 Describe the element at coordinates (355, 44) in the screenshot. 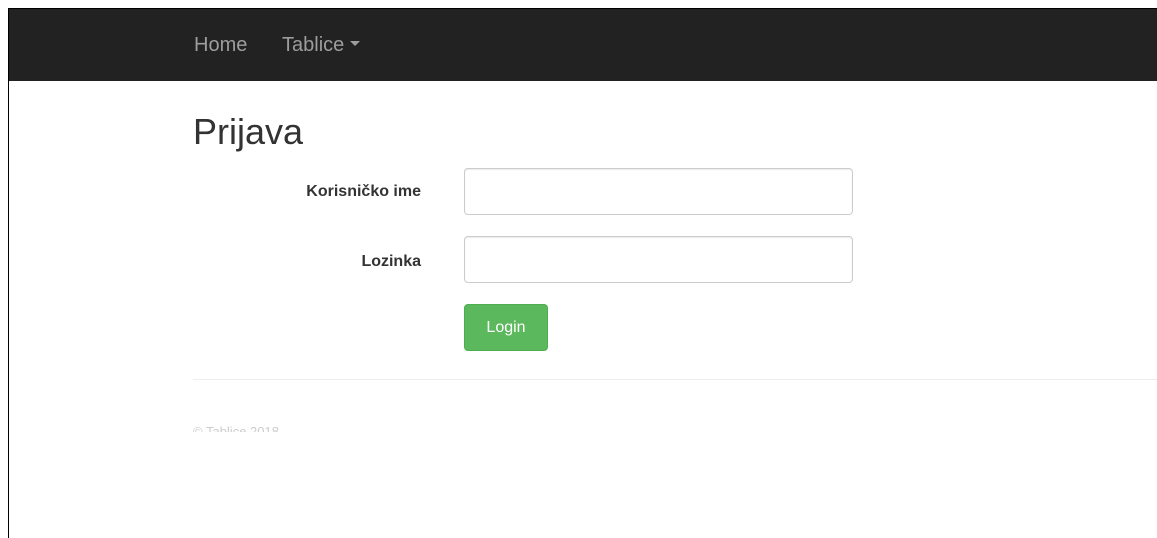

I see `caret-down-icon` at that location.